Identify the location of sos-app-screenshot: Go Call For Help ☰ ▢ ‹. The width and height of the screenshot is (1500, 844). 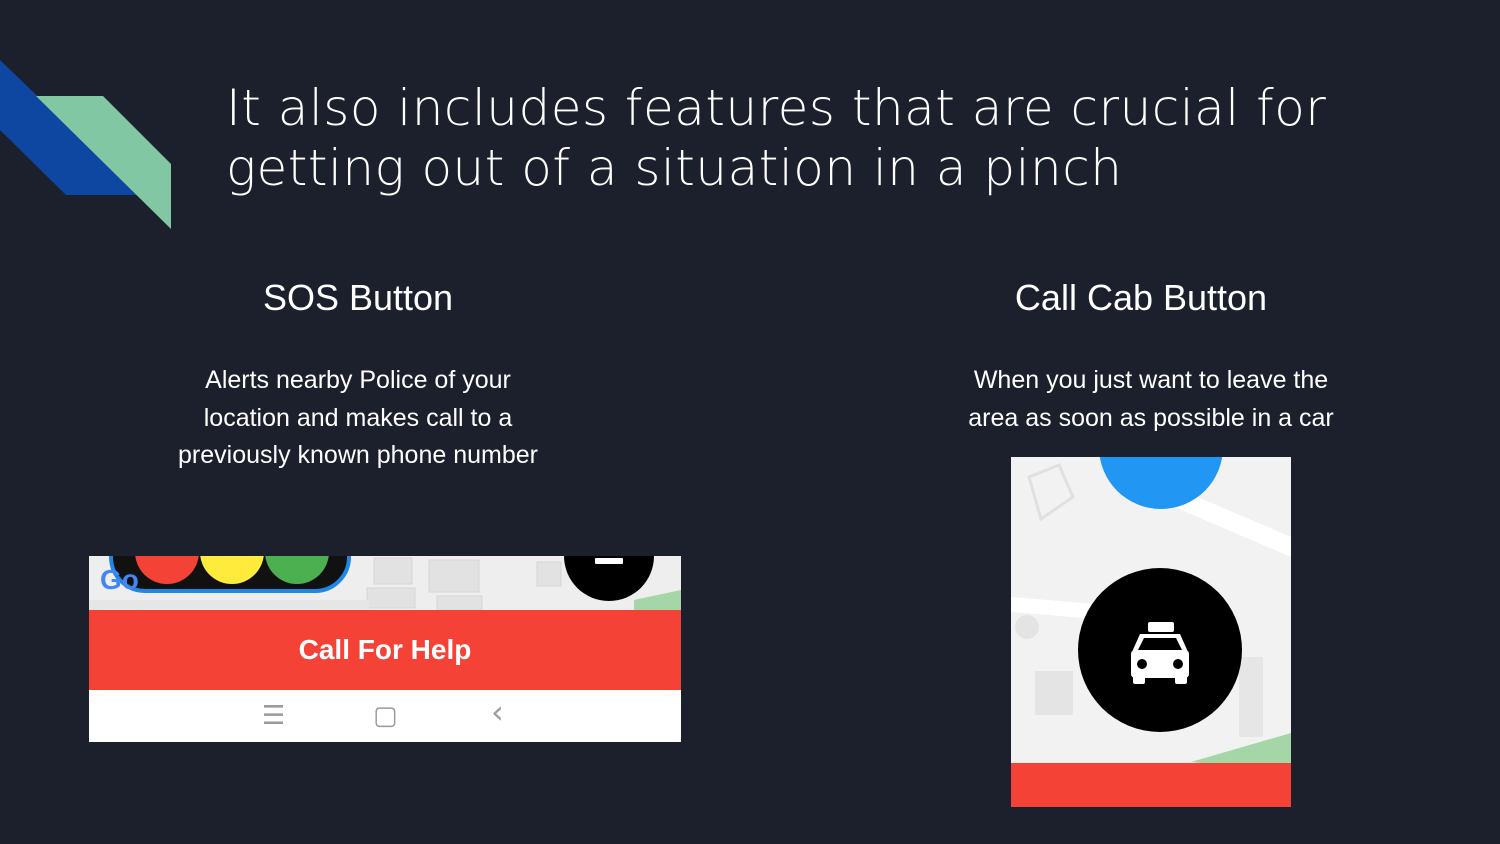
(385, 649).